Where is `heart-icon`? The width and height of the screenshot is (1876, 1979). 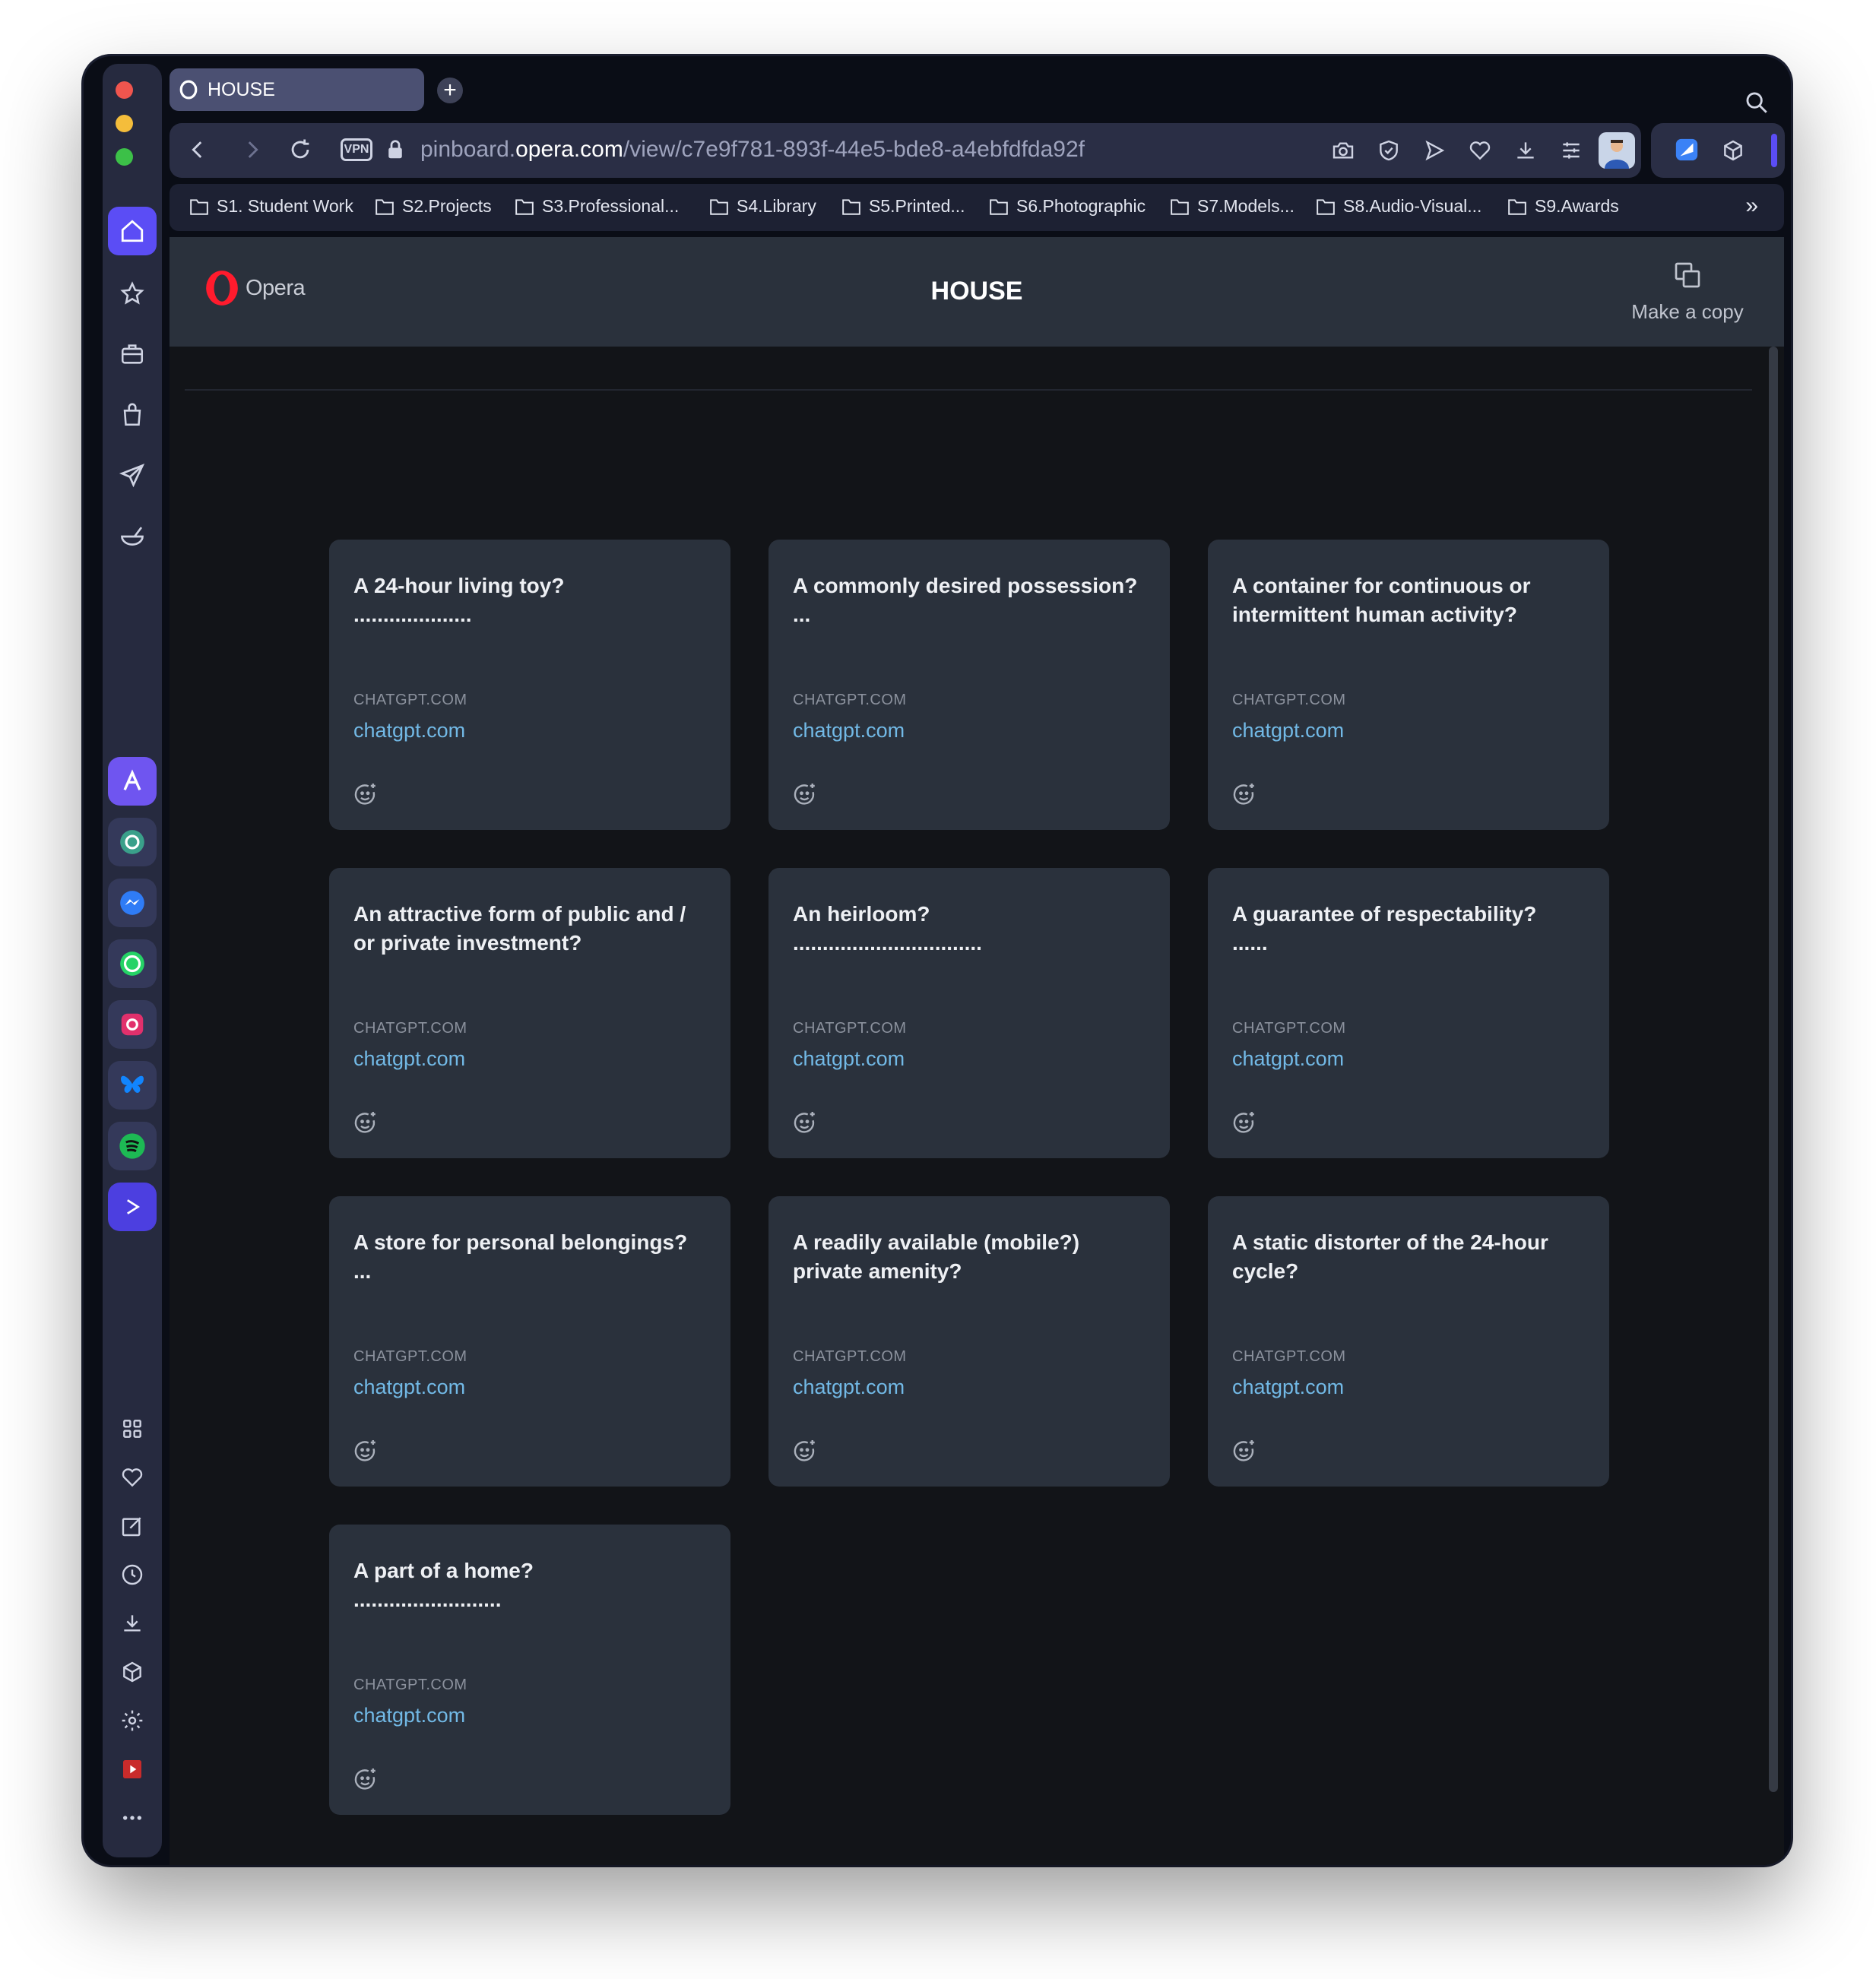 heart-icon is located at coordinates (132, 1477).